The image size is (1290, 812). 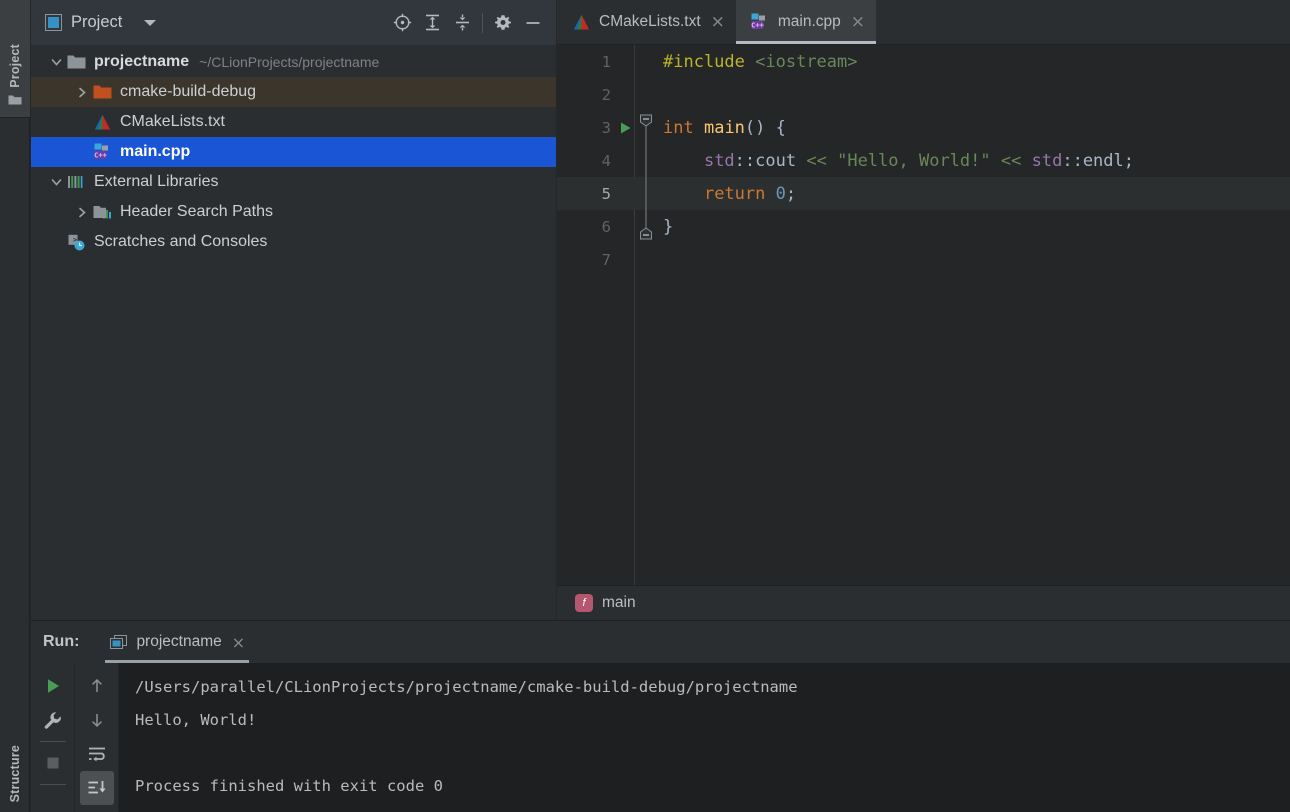 I want to click on soft-wrap-button, so click(x=97, y=754).